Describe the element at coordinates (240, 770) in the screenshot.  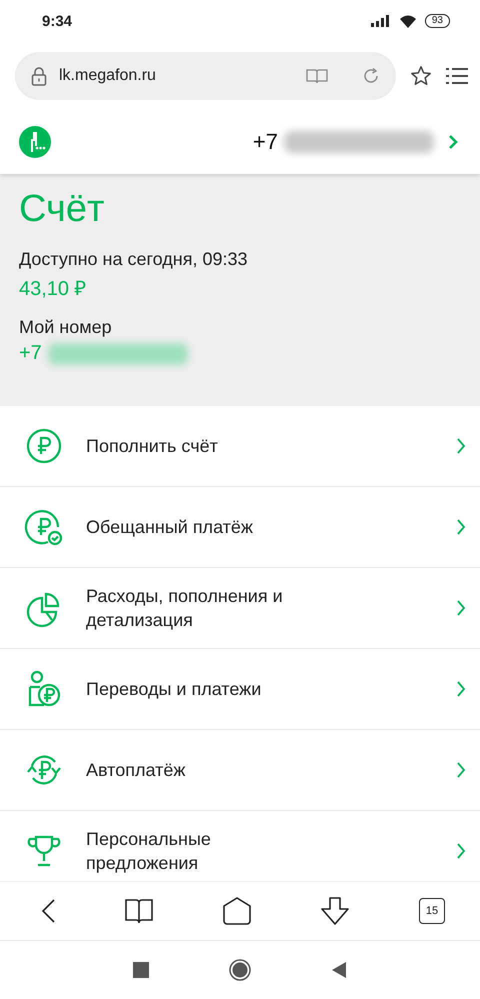
I see `menu-item: Автоплатёж` at that location.